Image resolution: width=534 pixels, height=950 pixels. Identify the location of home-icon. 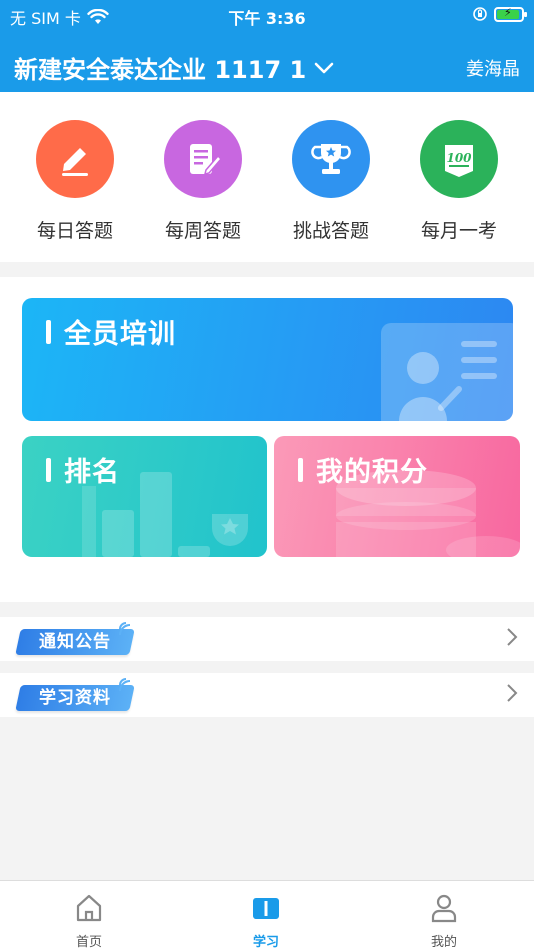
(89, 908).